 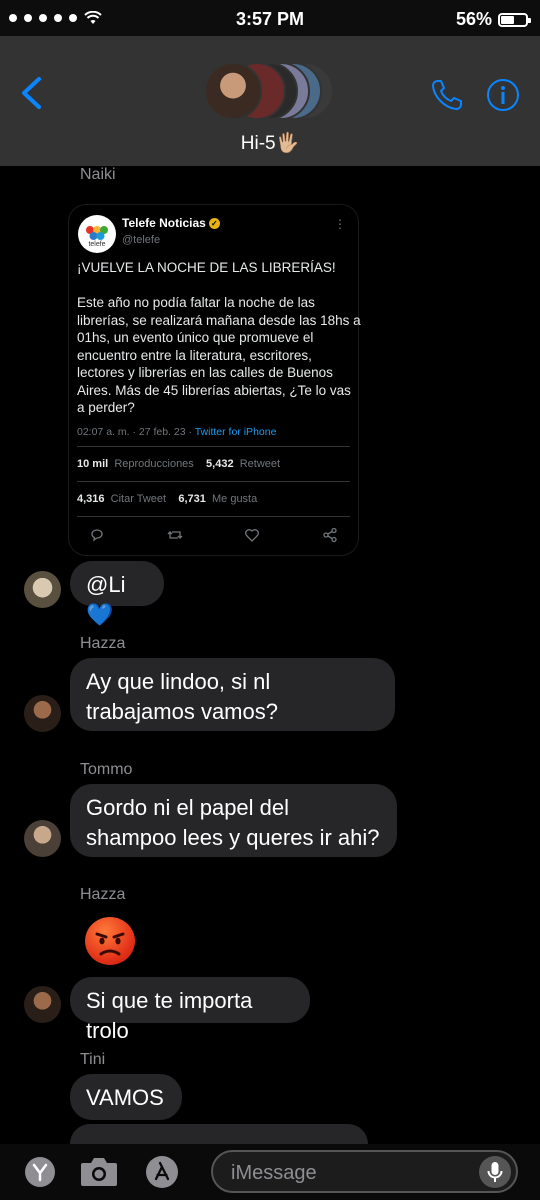 What do you see at coordinates (136, 432) in the screenshot?
I see `tweet-timestamp: 02:07 a. m. · 27 feb. 23 ·` at bounding box center [136, 432].